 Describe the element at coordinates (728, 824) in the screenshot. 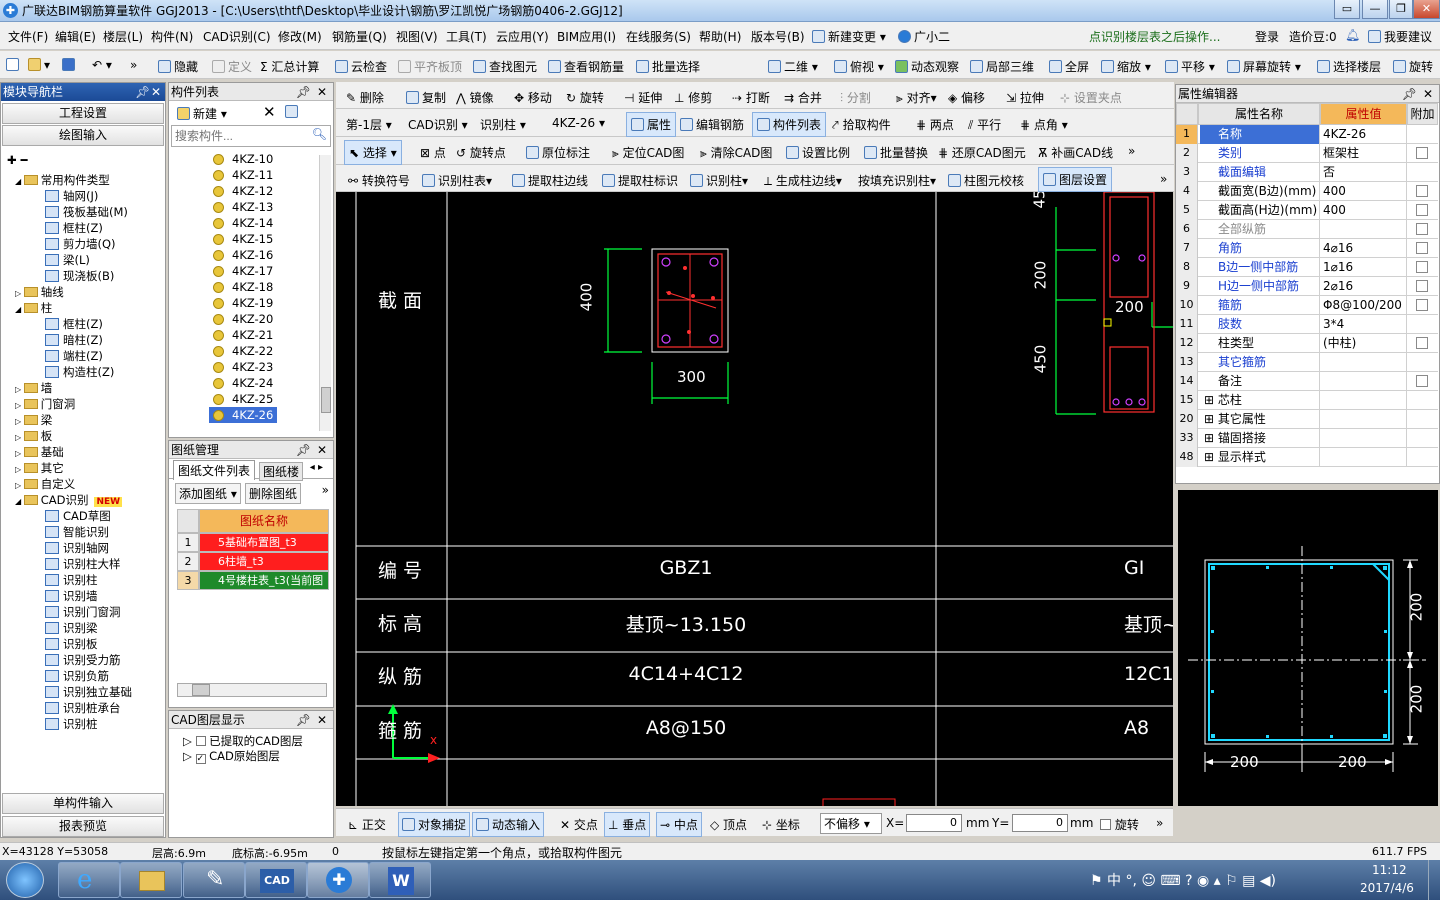

I see `vertex-snap: ◇ 顶点` at that location.